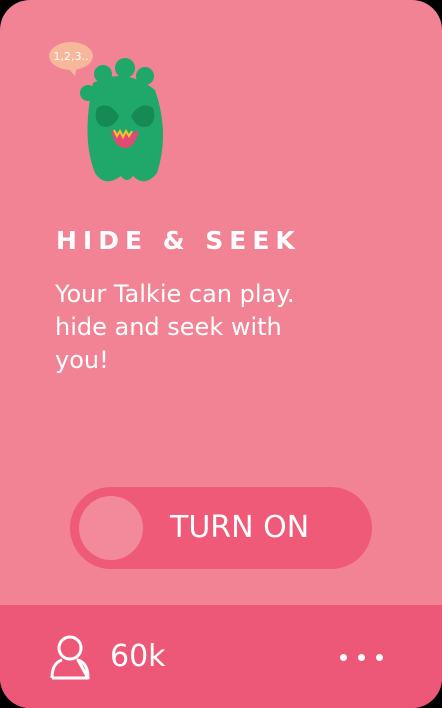  What do you see at coordinates (71, 56) in the screenshot?
I see `speech-bubble-text: 1,2,3..` at bounding box center [71, 56].